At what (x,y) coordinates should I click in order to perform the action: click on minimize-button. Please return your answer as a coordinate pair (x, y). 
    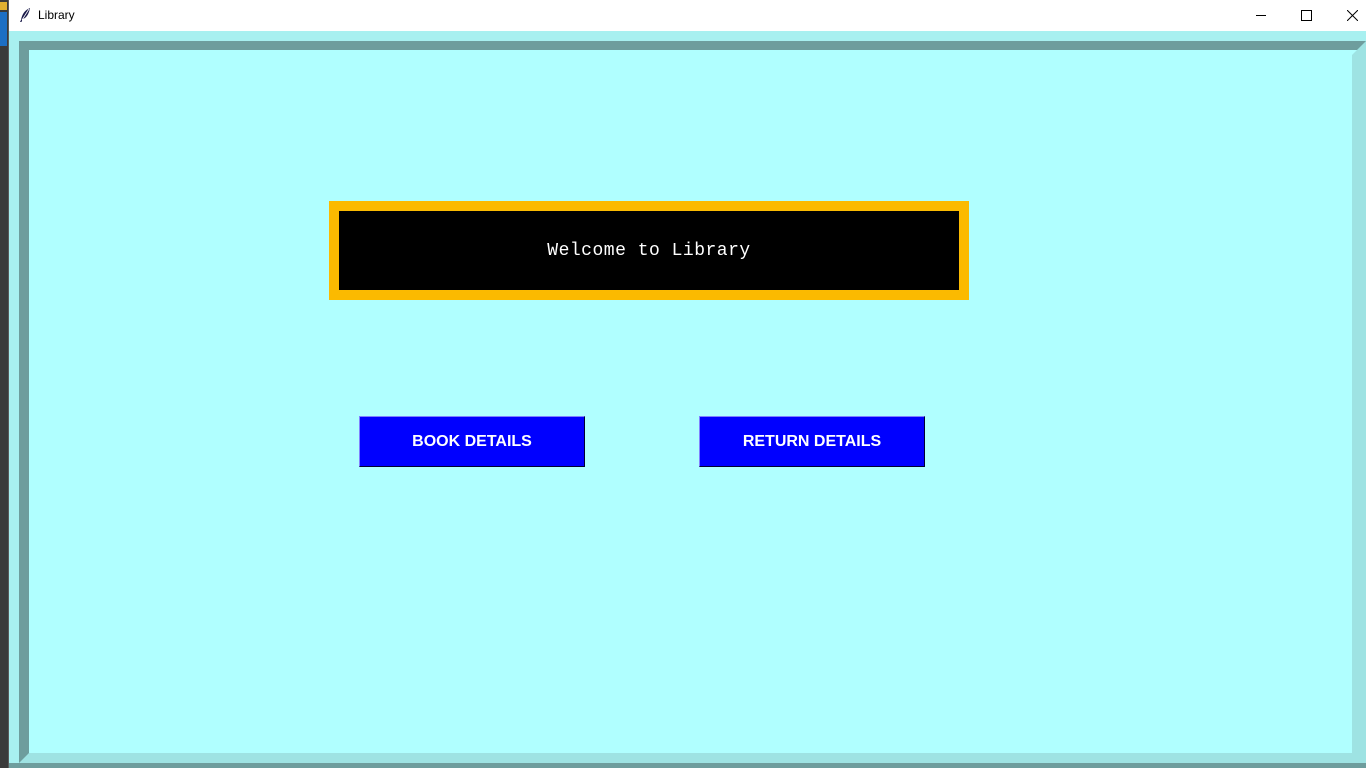
    Looking at the image, I should click on (1261, 15).